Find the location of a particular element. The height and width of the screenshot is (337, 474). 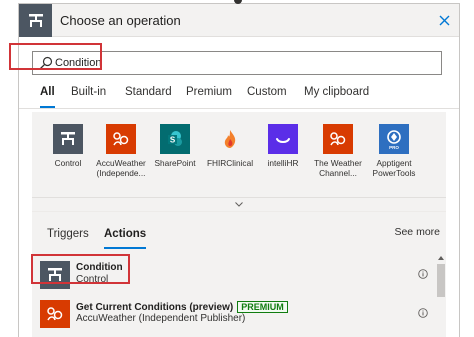

tab-triggers: Triggers is located at coordinates (68, 237).